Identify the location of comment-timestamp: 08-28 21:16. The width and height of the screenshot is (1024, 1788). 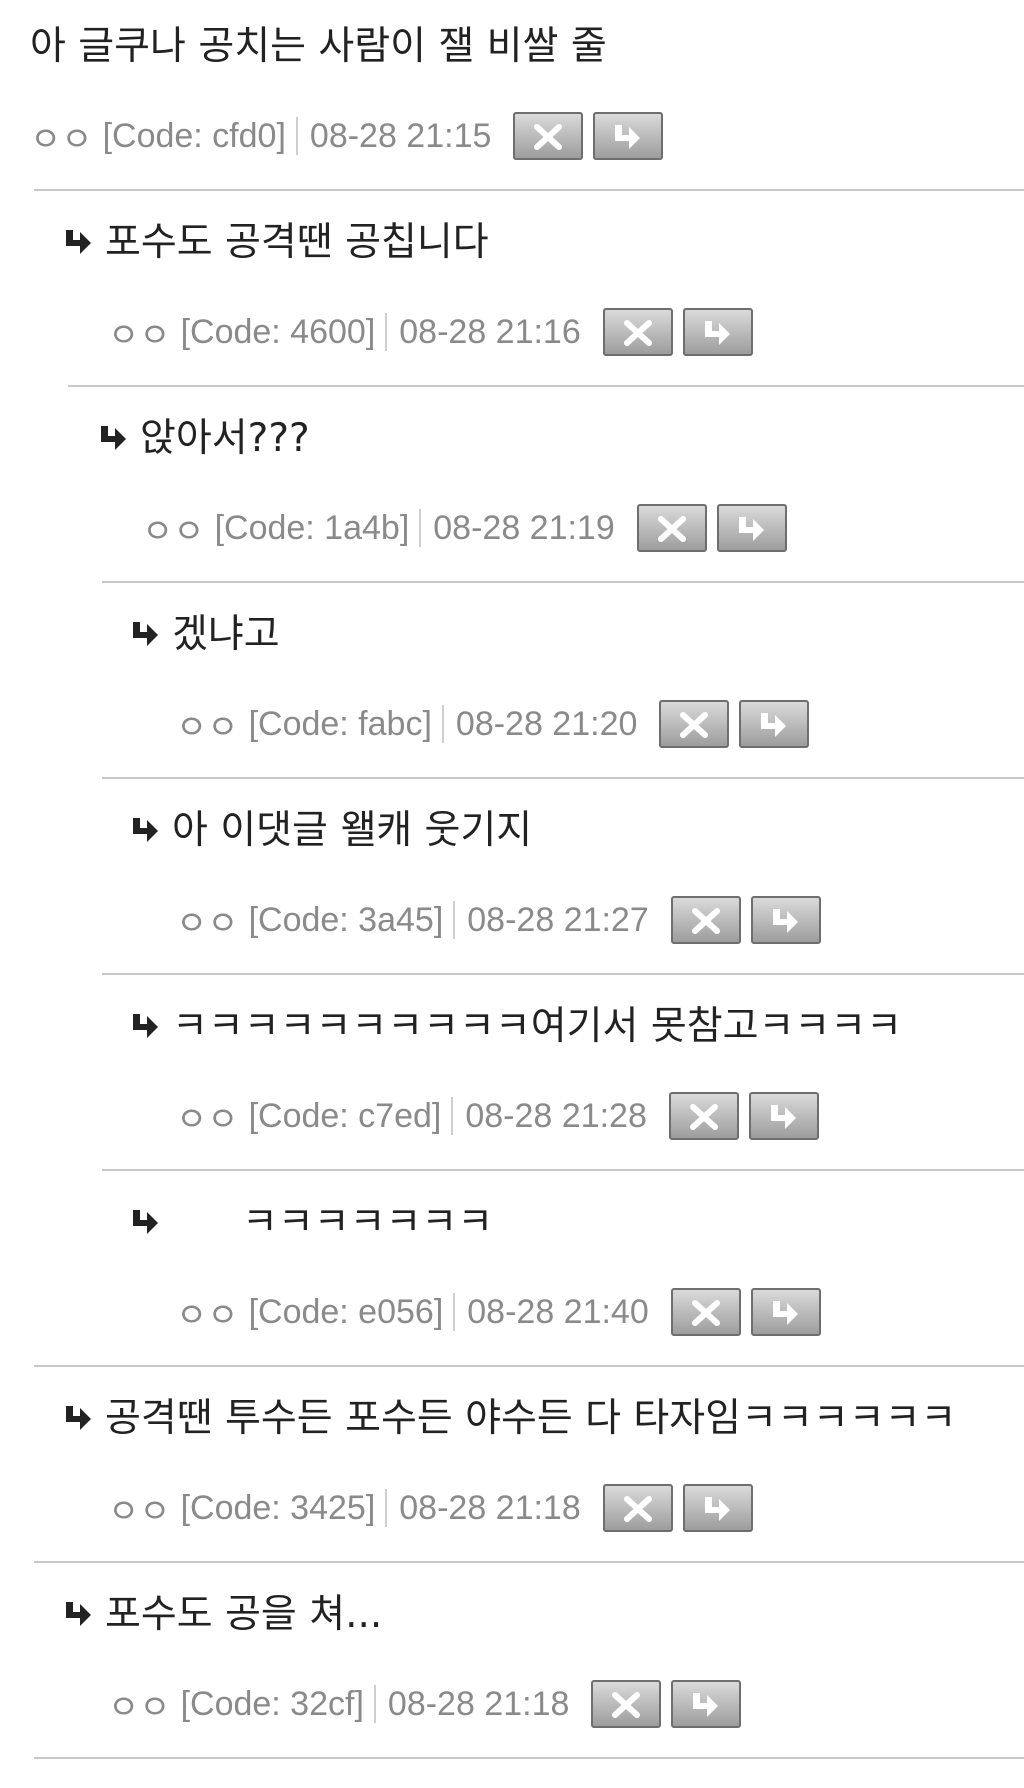
(490, 331).